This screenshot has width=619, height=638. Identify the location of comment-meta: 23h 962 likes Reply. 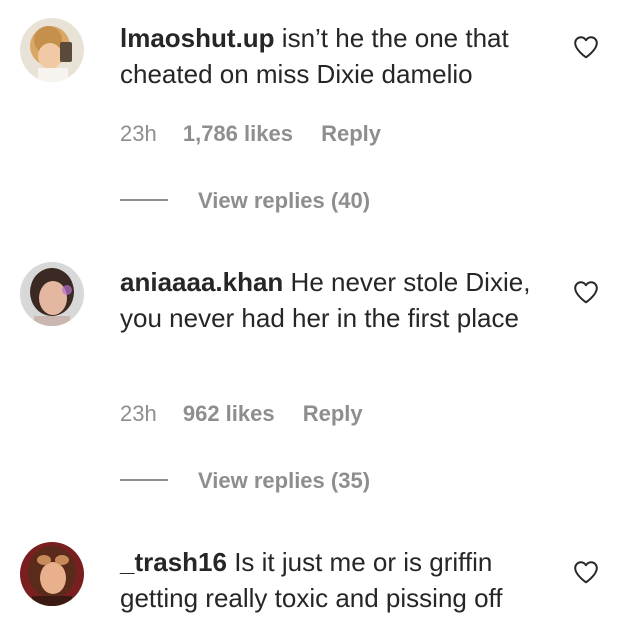
(241, 414).